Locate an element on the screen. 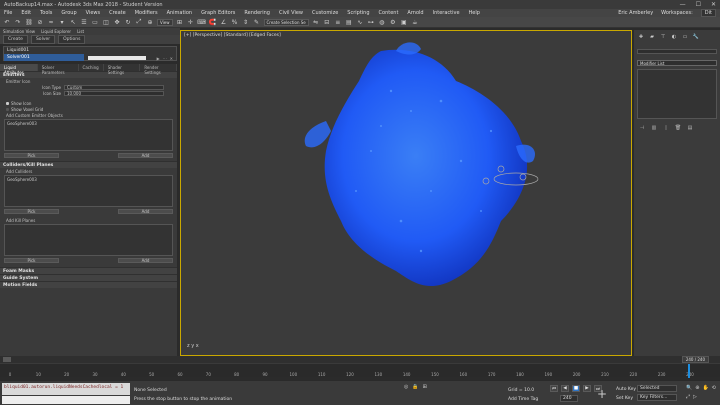 This screenshot has width=720, height=405. tab-caching: Caching is located at coordinates (91, 67).